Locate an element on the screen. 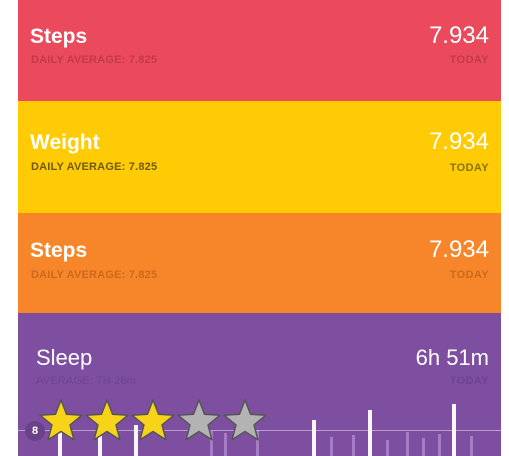 The image size is (509, 456). star-rating is located at coordinates (153, 421).